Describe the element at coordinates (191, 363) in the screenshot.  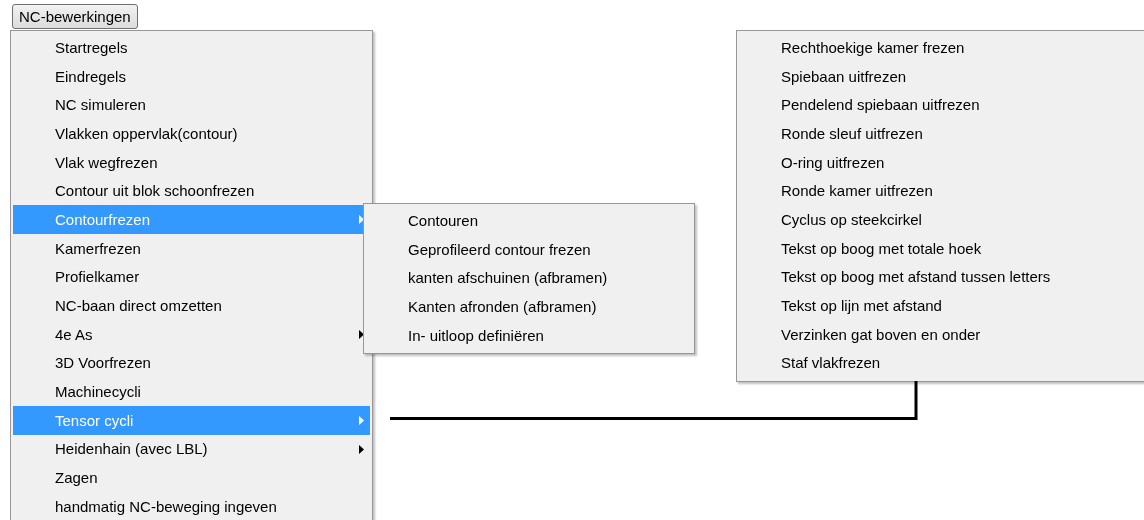
I see `menu-item: 3D Voorfrezen` at that location.